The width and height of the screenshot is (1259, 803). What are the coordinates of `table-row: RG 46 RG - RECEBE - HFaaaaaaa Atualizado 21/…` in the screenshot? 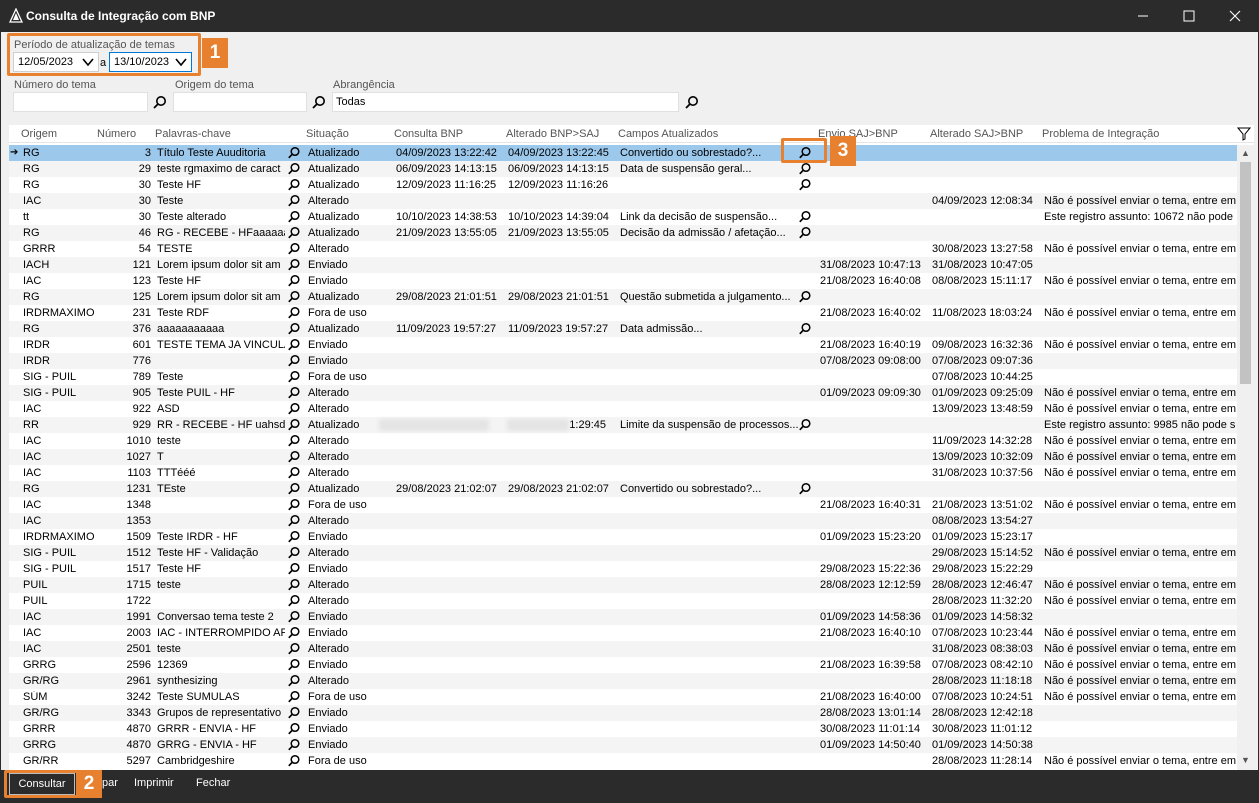 It's located at (623, 233).